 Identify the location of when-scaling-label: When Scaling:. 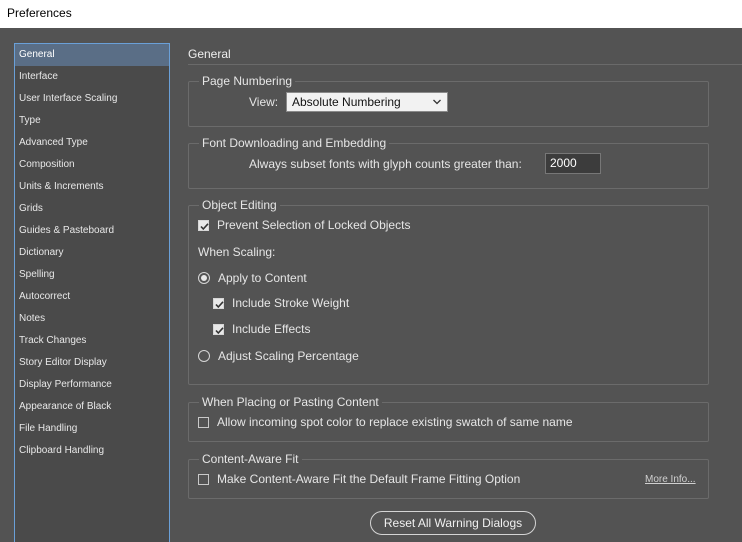
(237, 252).